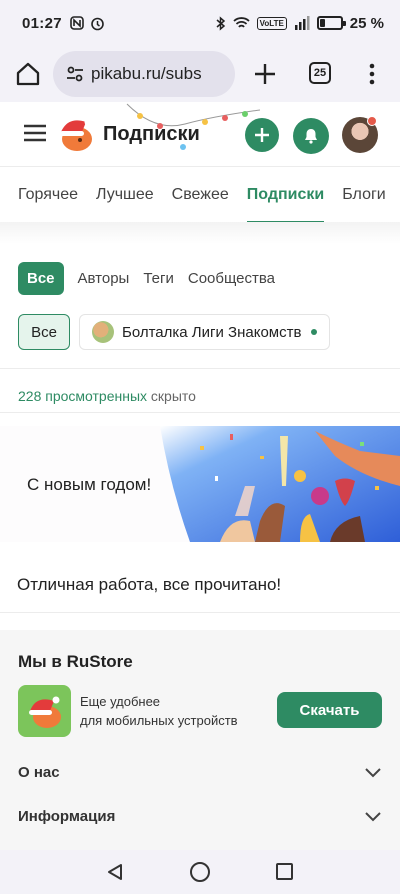 Image resolution: width=400 pixels, height=894 pixels. Describe the element at coordinates (77, 23) in the screenshot. I see `nfc-icon` at that location.